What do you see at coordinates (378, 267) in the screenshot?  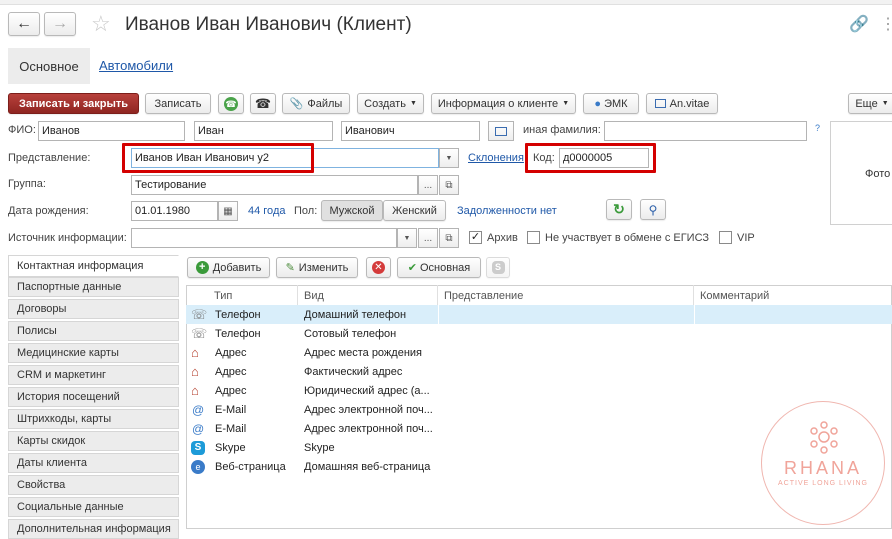 I see `delete-contact-button: ✕` at bounding box center [378, 267].